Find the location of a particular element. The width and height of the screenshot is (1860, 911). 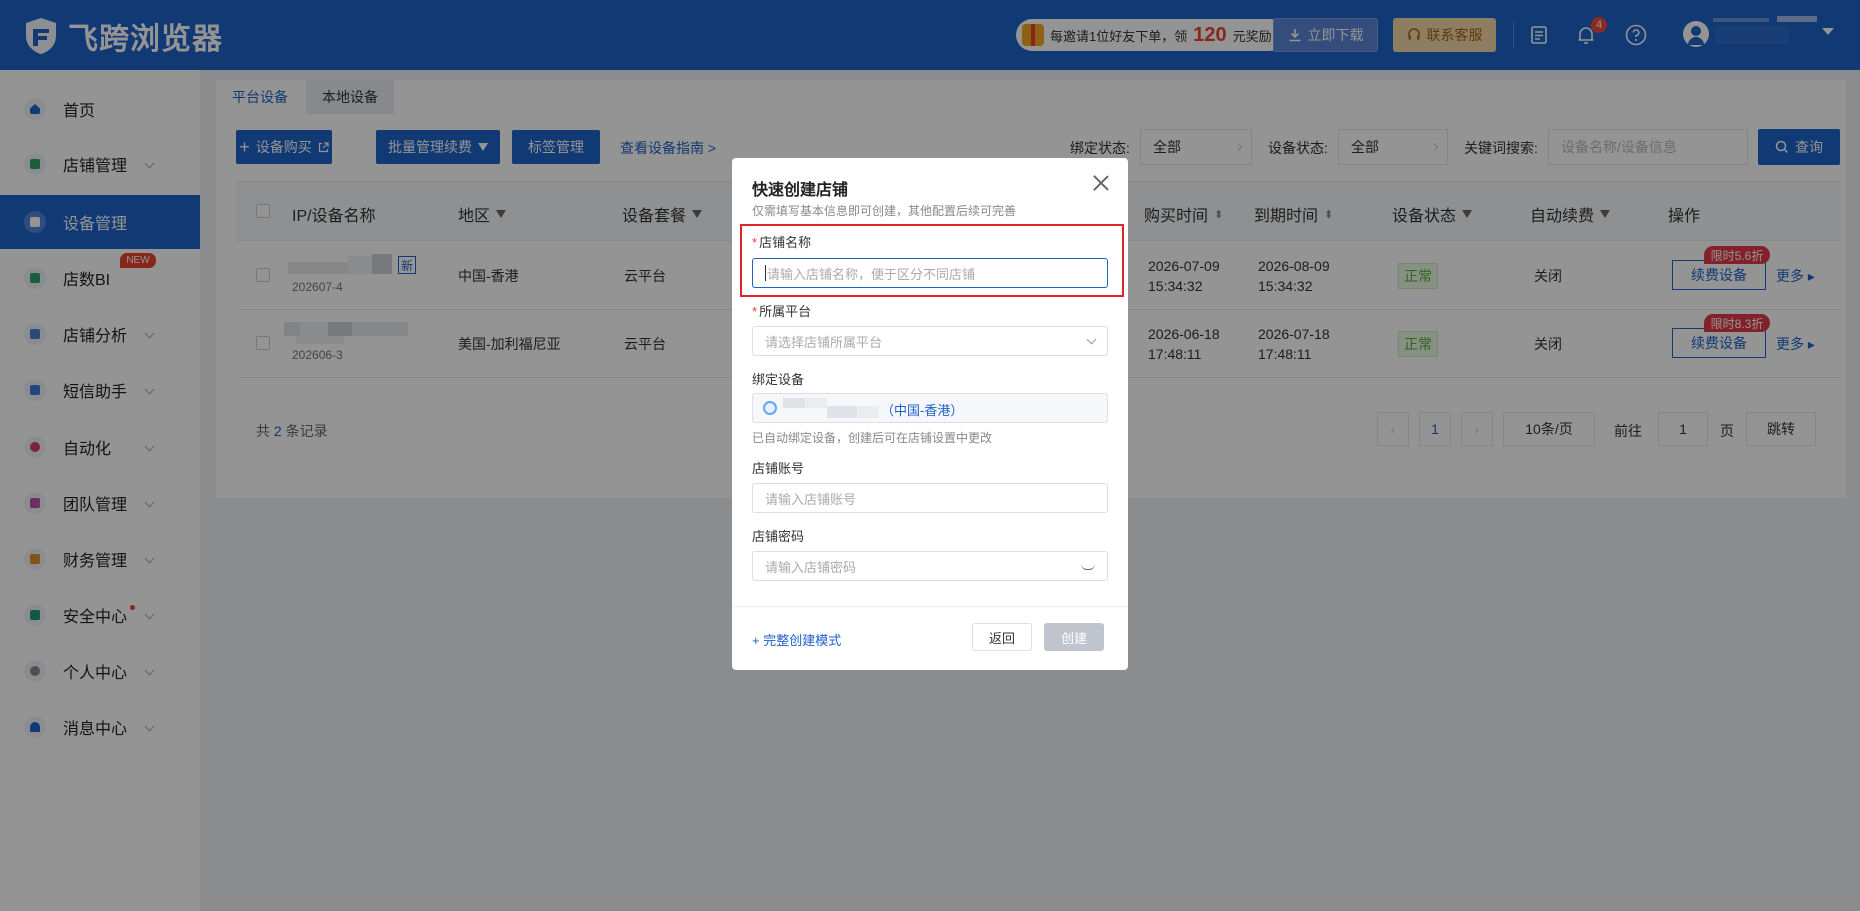

platform-label: * 所属平台 is located at coordinates (782, 311).